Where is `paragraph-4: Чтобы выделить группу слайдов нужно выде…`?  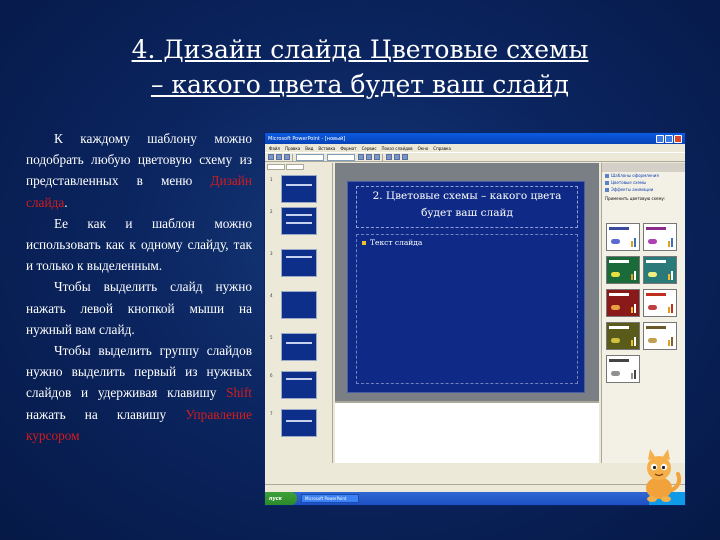 paragraph-4: Чтобы выделить группу слайдов нужно выде… is located at coordinates (139, 393).